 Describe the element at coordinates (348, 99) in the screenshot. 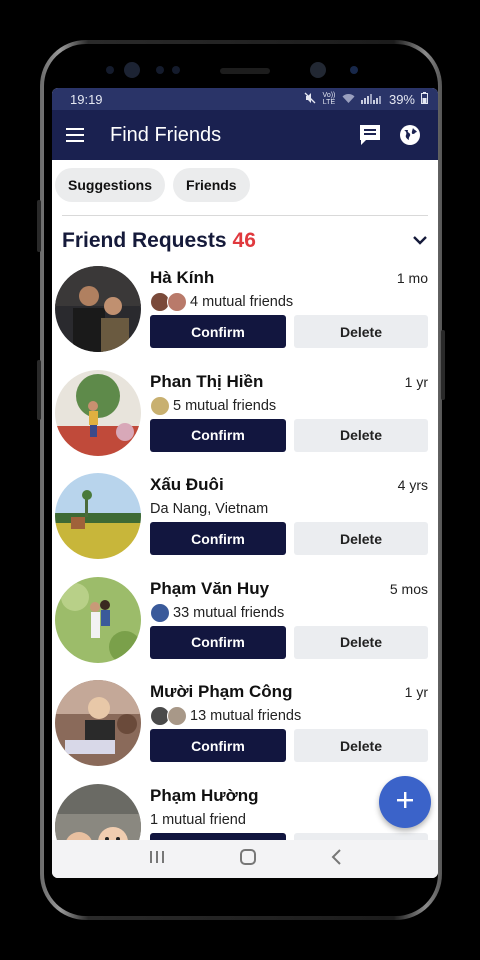

I see `wifi-icon` at that location.